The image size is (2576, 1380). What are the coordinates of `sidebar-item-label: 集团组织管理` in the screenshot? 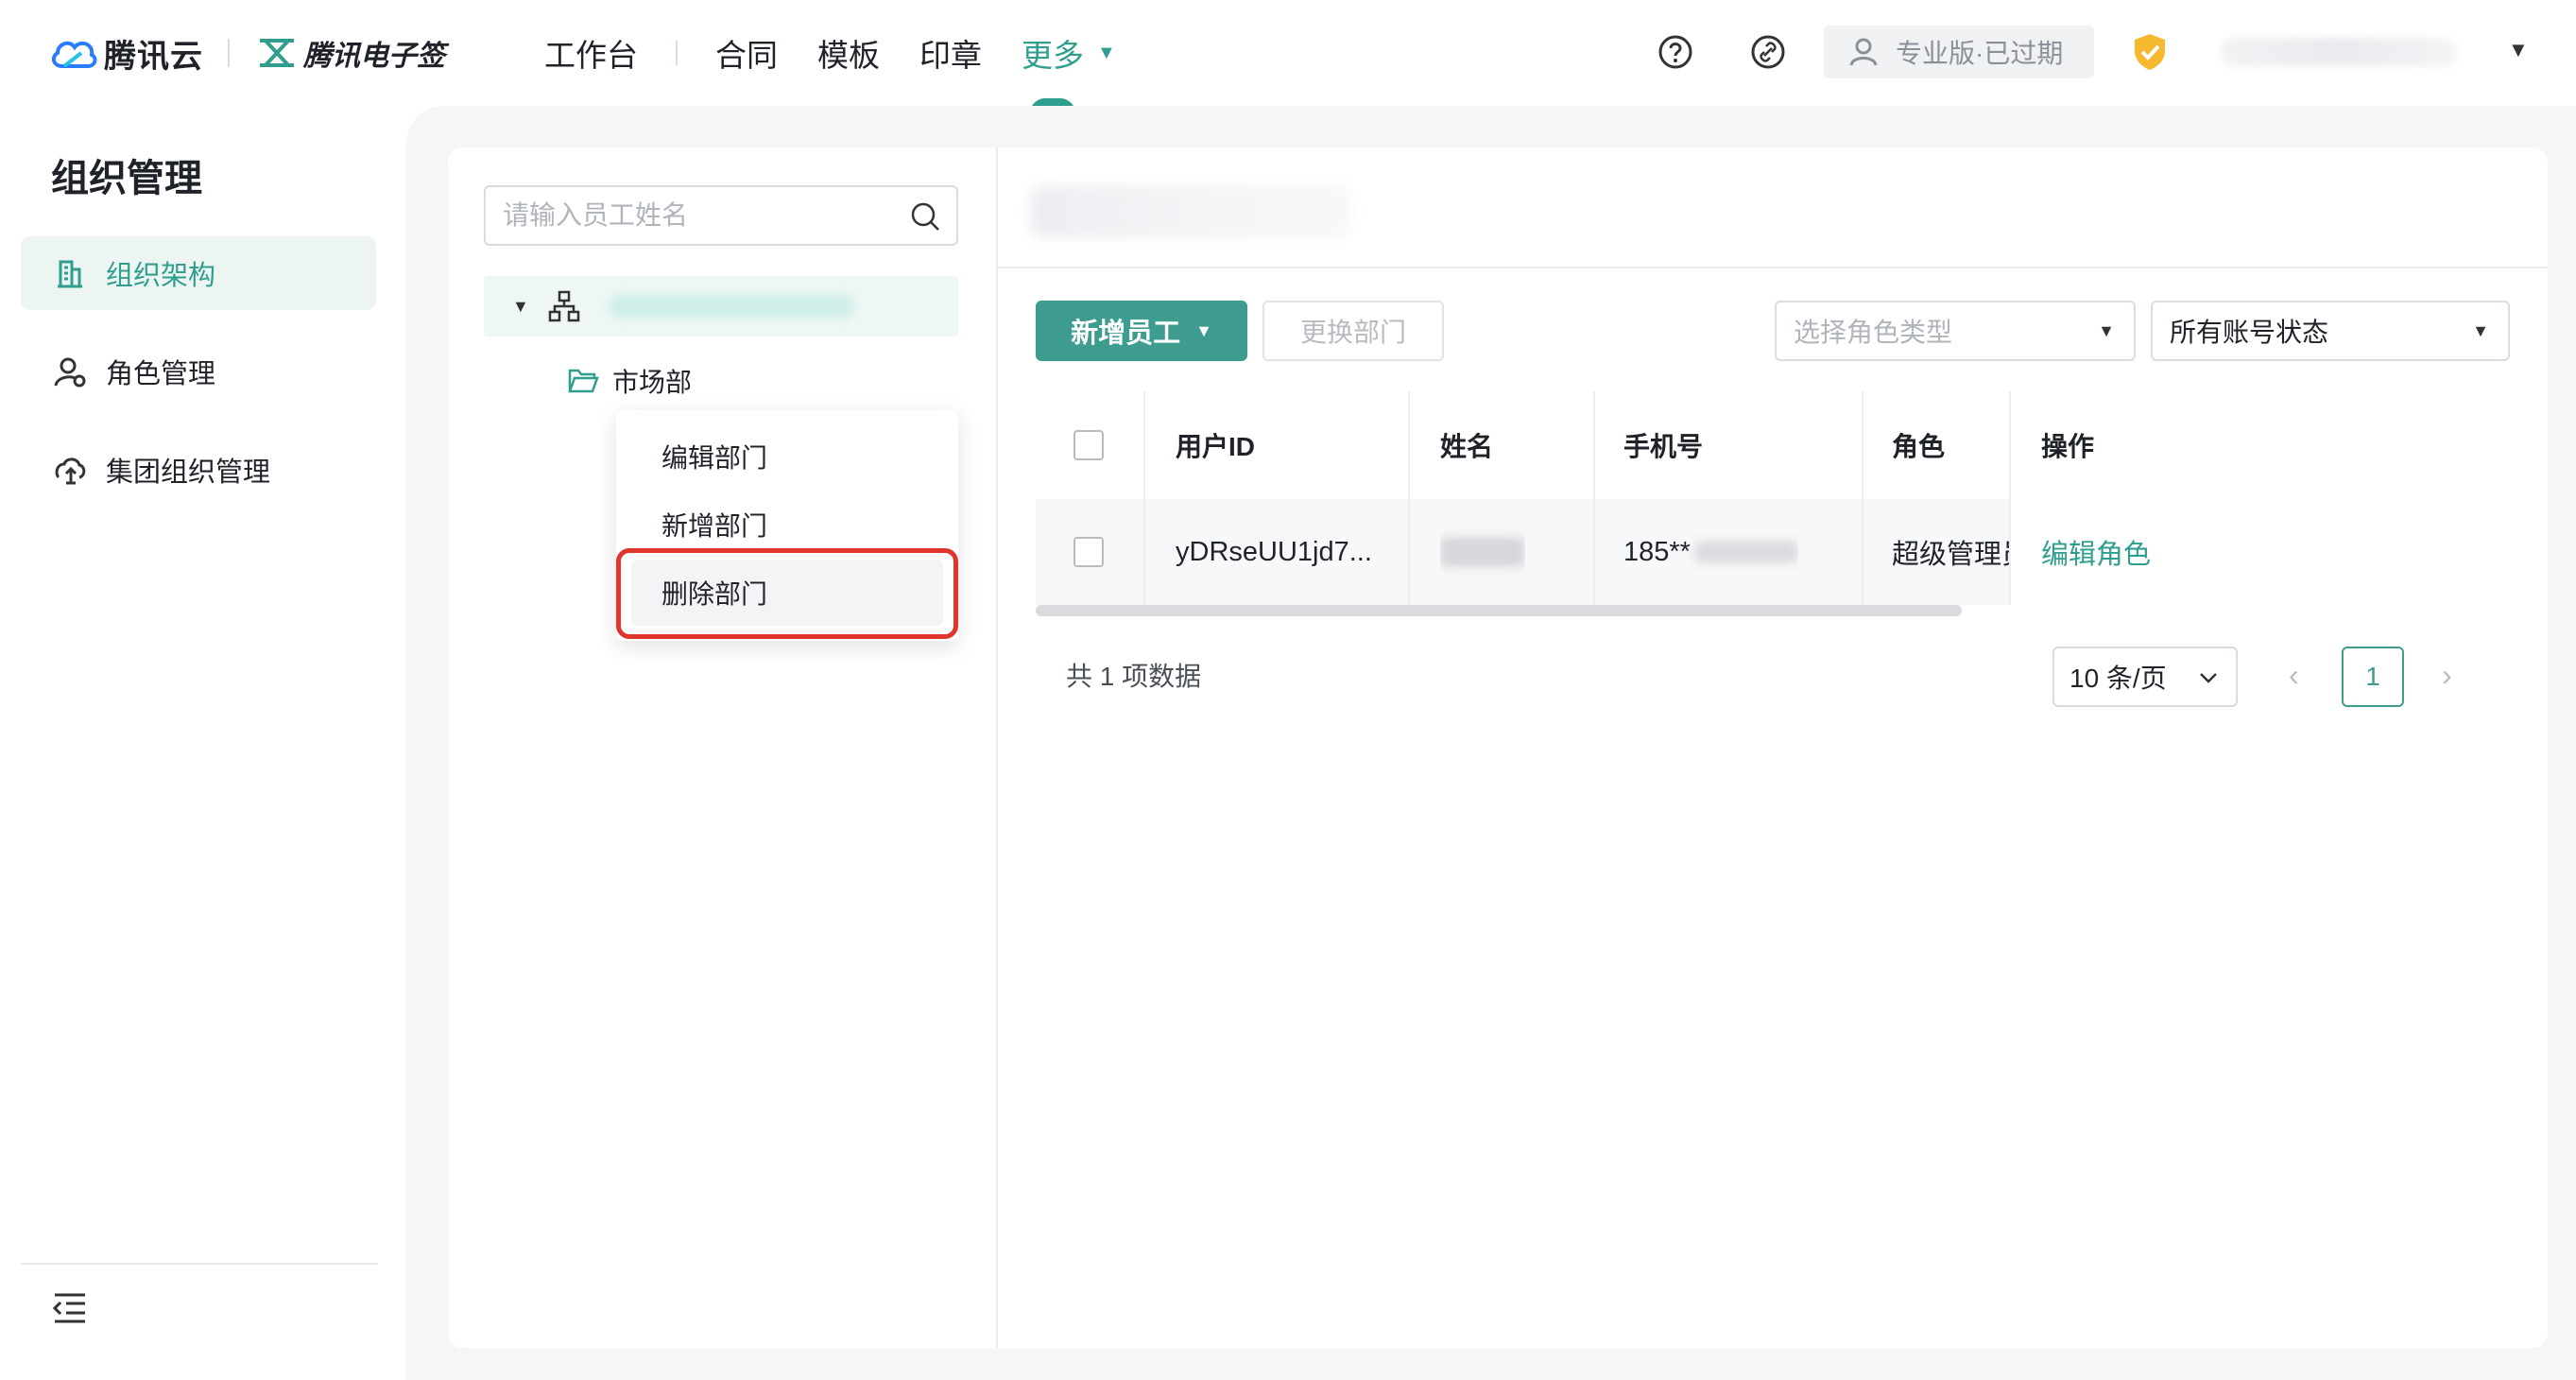 It's located at (188, 473).